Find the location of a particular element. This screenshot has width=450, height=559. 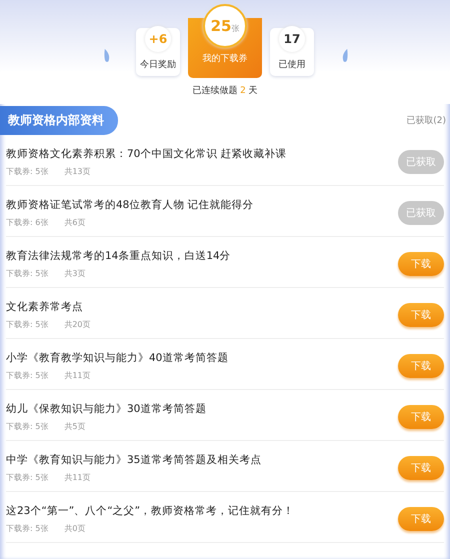

page-count: 共5页 is located at coordinates (75, 426).